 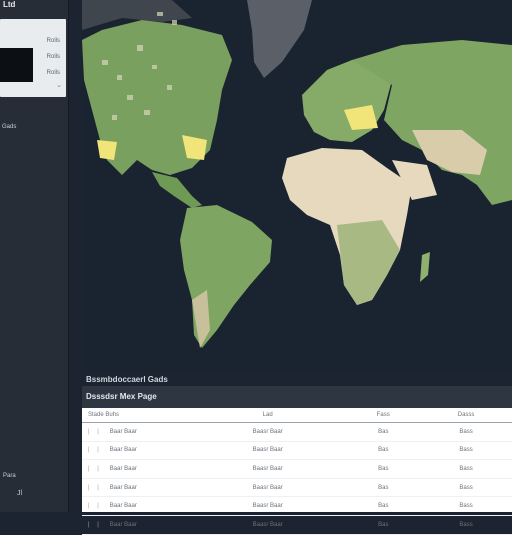 What do you see at coordinates (297, 397) in the screenshot?
I see `table-header-bar: Dsssdsr Mex Page` at bounding box center [297, 397].